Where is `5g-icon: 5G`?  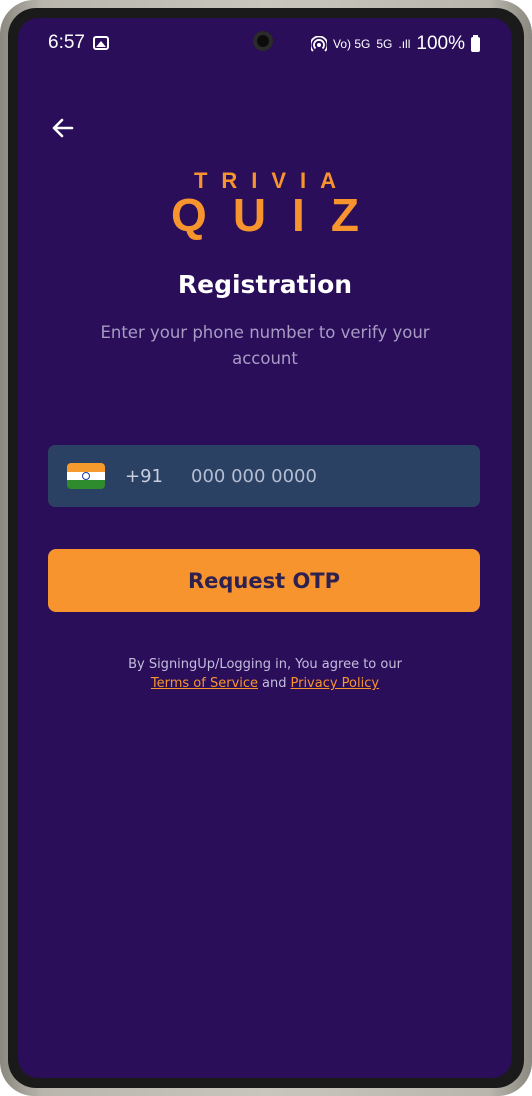
5g-icon: 5G is located at coordinates (384, 44).